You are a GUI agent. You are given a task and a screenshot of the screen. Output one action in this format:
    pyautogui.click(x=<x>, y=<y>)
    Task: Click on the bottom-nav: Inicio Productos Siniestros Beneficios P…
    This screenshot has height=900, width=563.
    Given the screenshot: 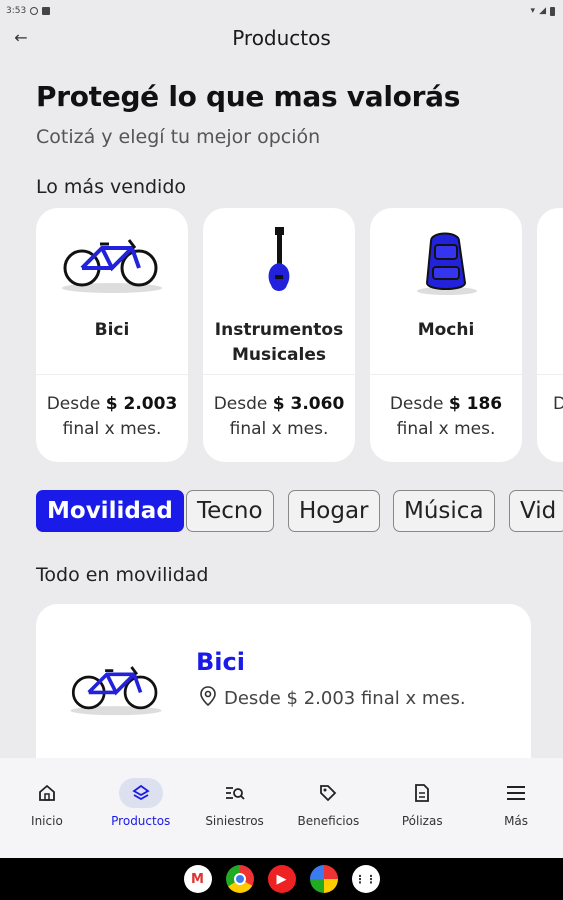 What is the action you would take?
    pyautogui.click(x=281, y=808)
    